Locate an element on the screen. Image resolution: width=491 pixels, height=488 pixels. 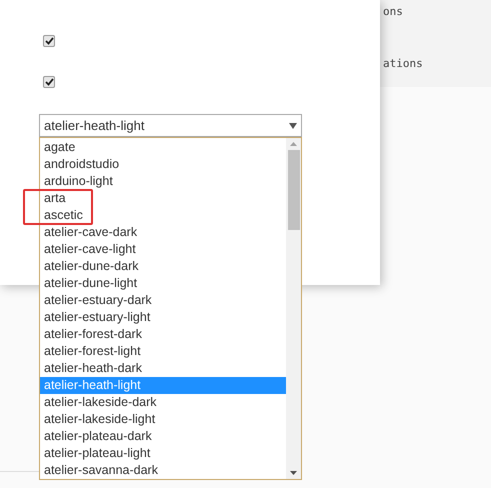
option-item: atelier-cave-dark is located at coordinates (163, 232).